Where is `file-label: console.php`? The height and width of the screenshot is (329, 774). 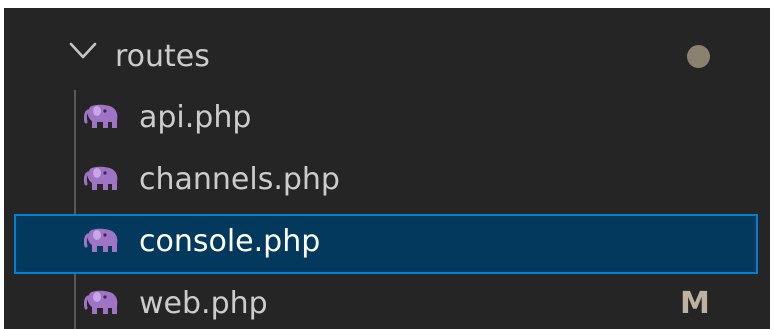 file-label: console.php is located at coordinates (230, 241).